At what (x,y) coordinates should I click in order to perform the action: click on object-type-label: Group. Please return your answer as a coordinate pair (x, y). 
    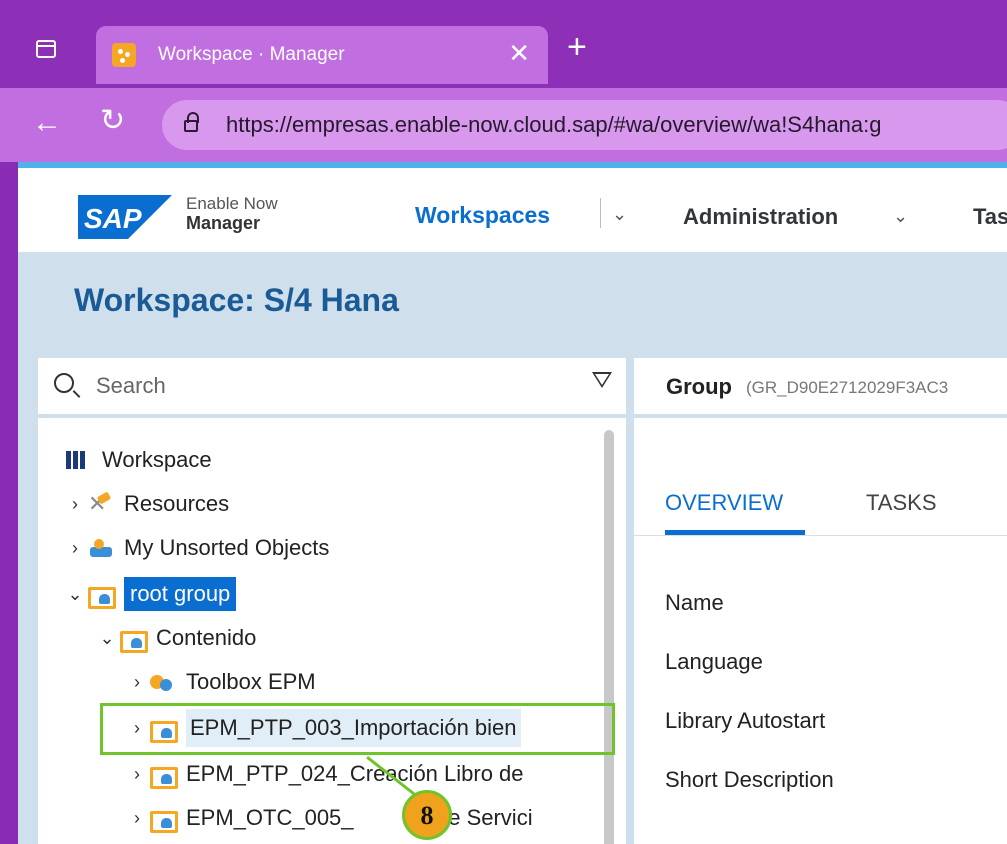
    Looking at the image, I should click on (699, 386).